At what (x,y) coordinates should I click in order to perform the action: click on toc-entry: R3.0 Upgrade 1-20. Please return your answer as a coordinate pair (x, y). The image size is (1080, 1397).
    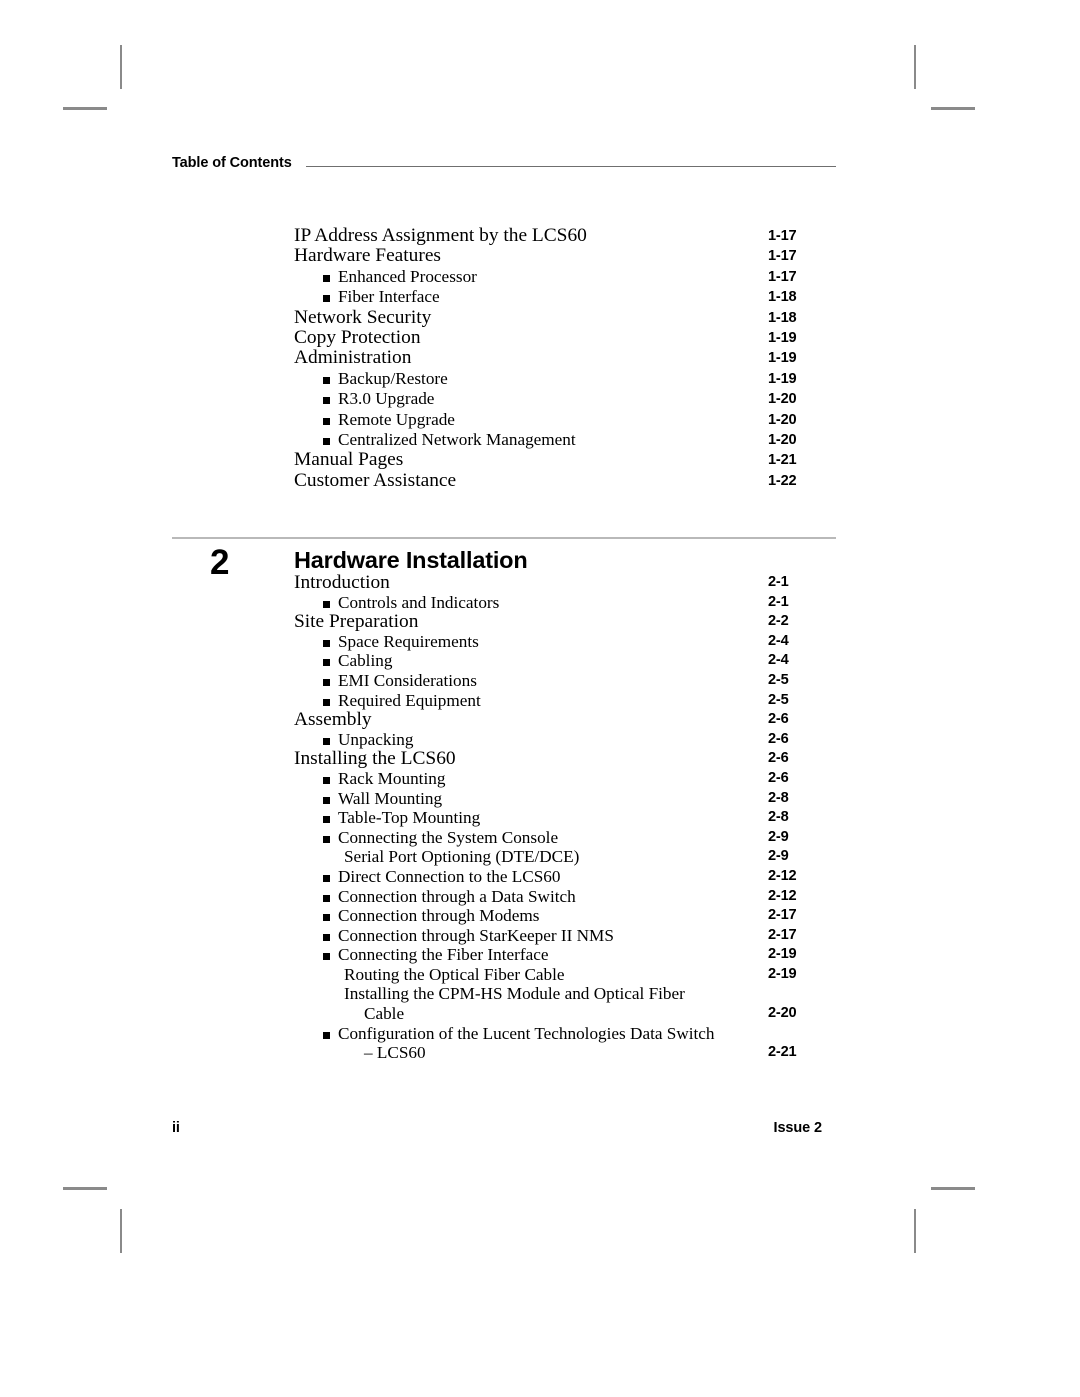
    Looking at the image, I should click on (540, 399).